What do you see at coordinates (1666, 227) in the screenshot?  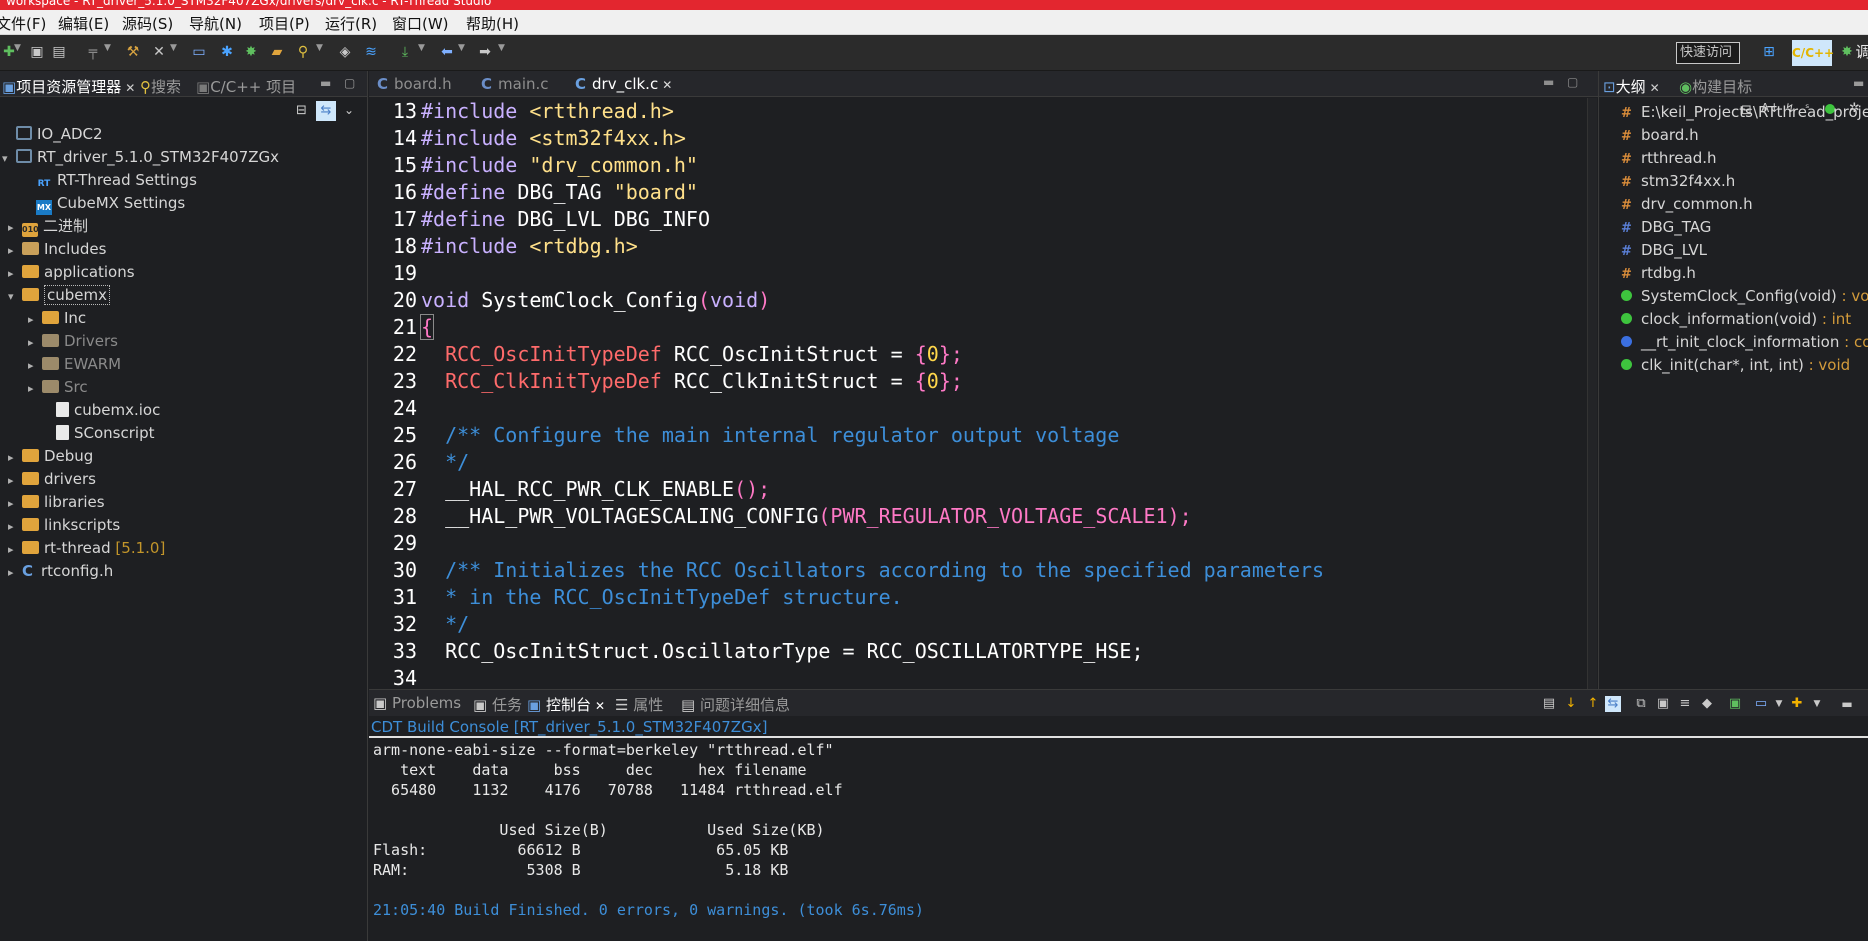 I see `outline-item: # DBG_TAG` at bounding box center [1666, 227].